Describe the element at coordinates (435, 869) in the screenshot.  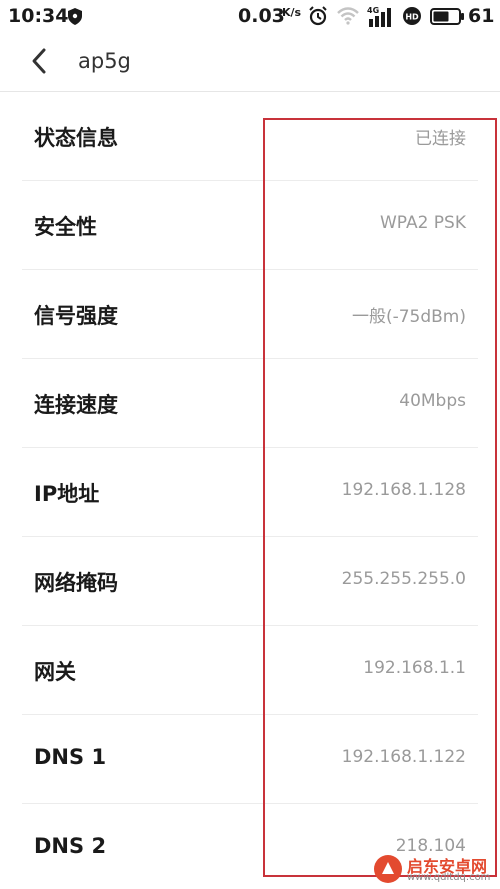
I see `watermark: 启东安卓网 www.qdltdq.com` at that location.